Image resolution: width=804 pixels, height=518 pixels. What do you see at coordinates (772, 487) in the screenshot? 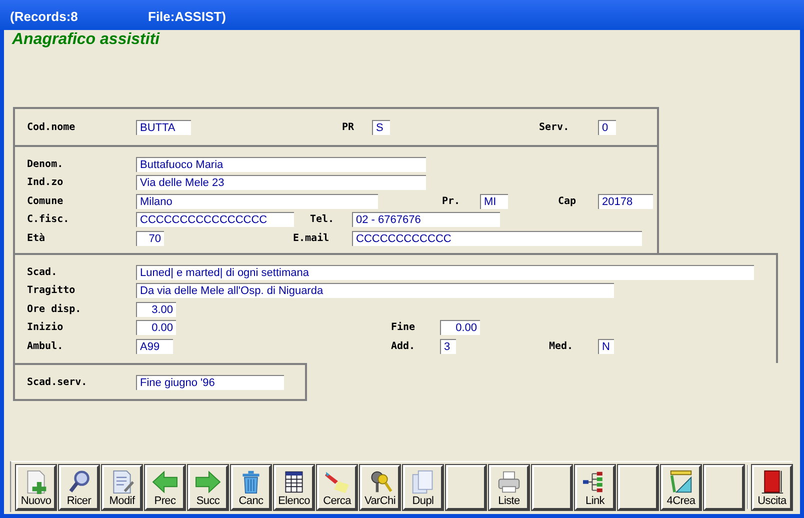
I see `toolbar-button: Uscita` at bounding box center [772, 487].